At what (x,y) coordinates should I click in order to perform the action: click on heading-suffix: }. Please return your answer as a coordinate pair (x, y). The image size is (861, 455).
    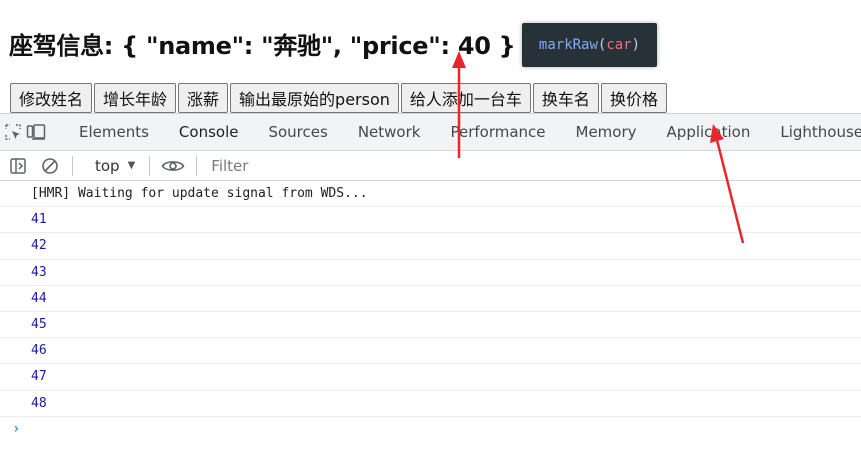
    Looking at the image, I should click on (503, 46).